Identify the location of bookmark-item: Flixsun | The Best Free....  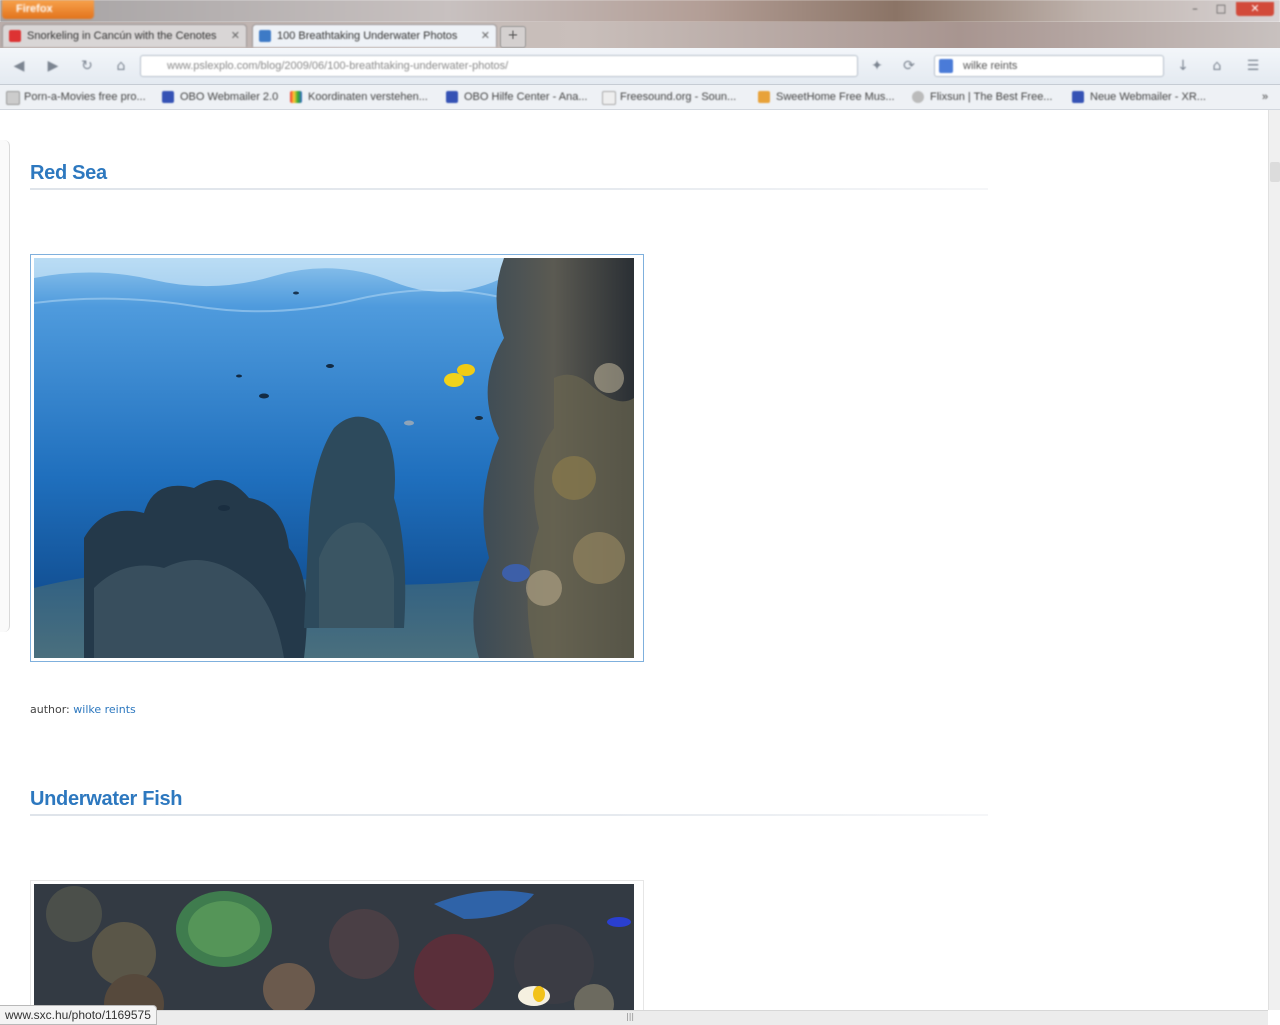
(982, 97).